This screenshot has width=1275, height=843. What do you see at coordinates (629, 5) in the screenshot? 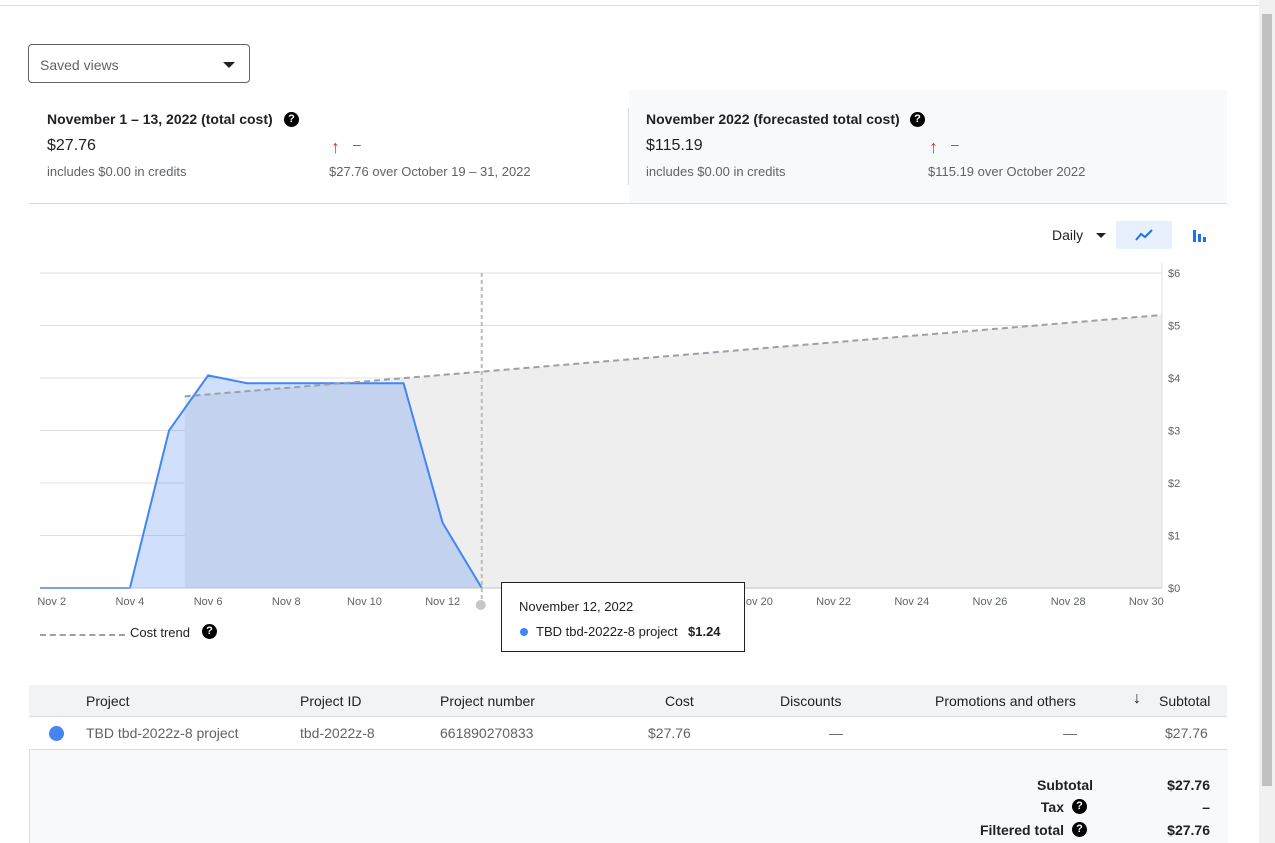
I see `top-divider` at bounding box center [629, 5].